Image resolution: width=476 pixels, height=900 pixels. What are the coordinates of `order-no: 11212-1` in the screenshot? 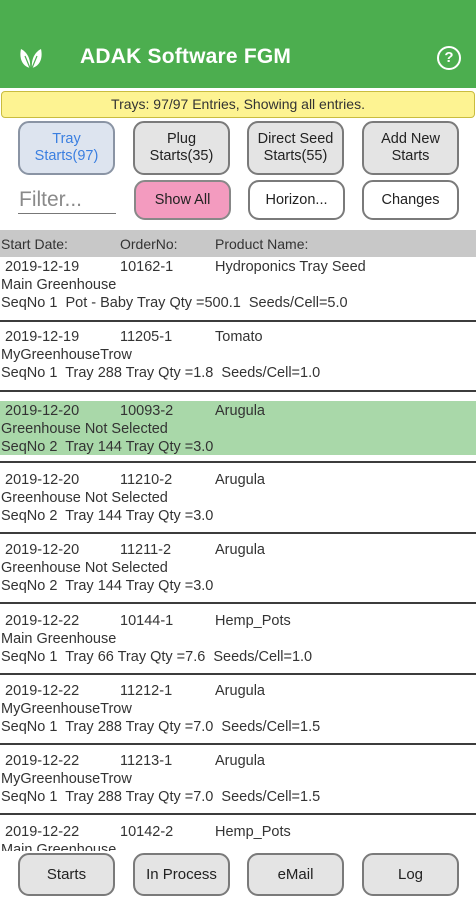 It's located at (146, 691).